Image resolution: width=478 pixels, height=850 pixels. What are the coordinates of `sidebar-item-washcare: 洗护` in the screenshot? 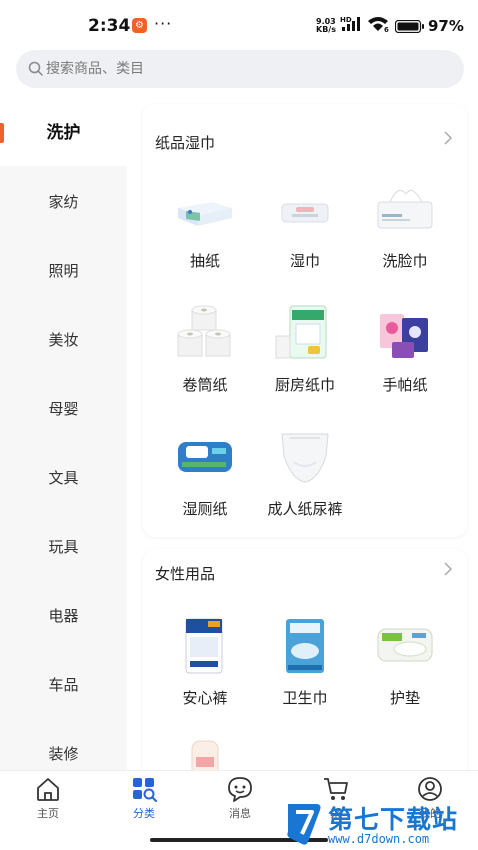 It's located at (63, 133).